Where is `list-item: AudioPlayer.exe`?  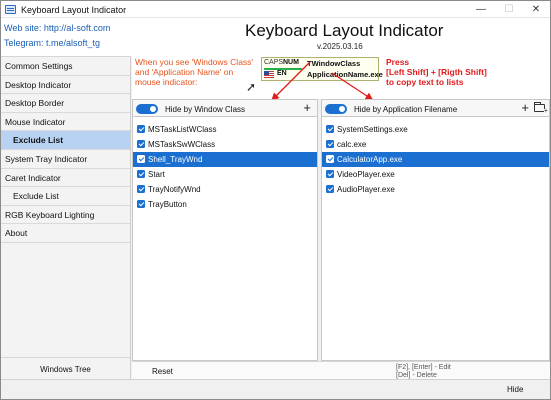
list-item: AudioPlayer.exe is located at coordinates (435, 189).